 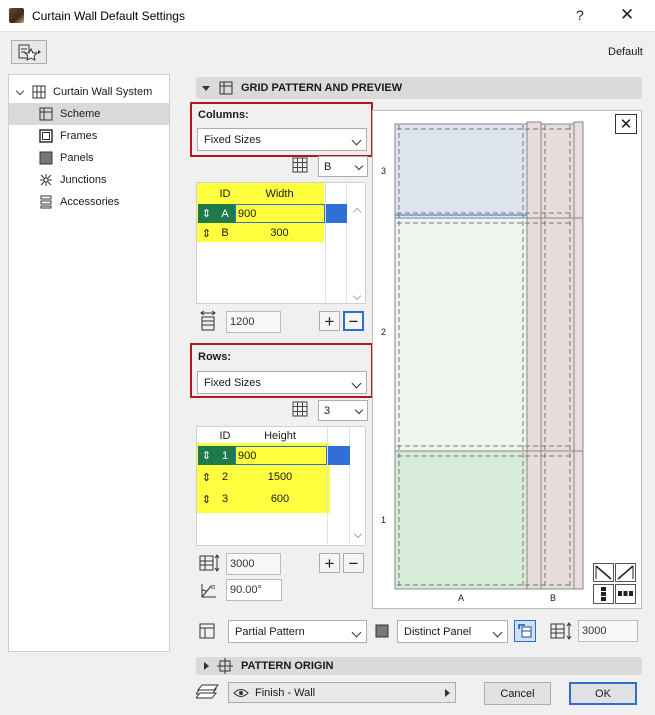 I want to click on tree-item-junctions: Junctions, so click(x=57, y=180).